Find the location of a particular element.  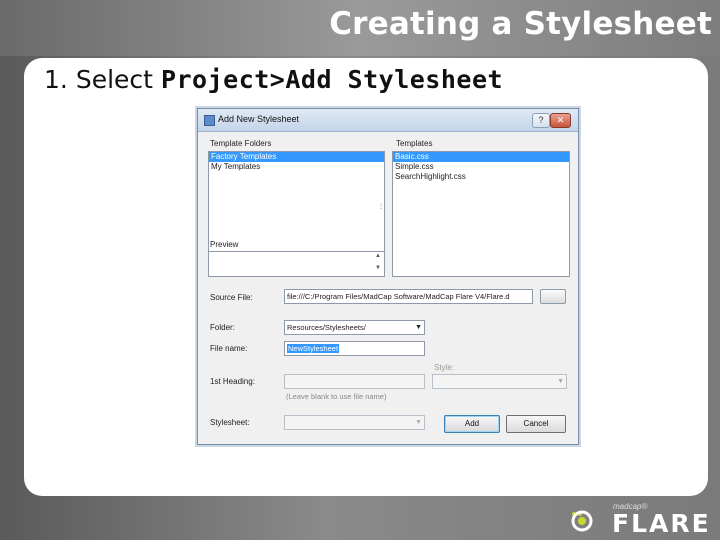

resize-grip-icon: ⋮ is located at coordinates (381, 207).